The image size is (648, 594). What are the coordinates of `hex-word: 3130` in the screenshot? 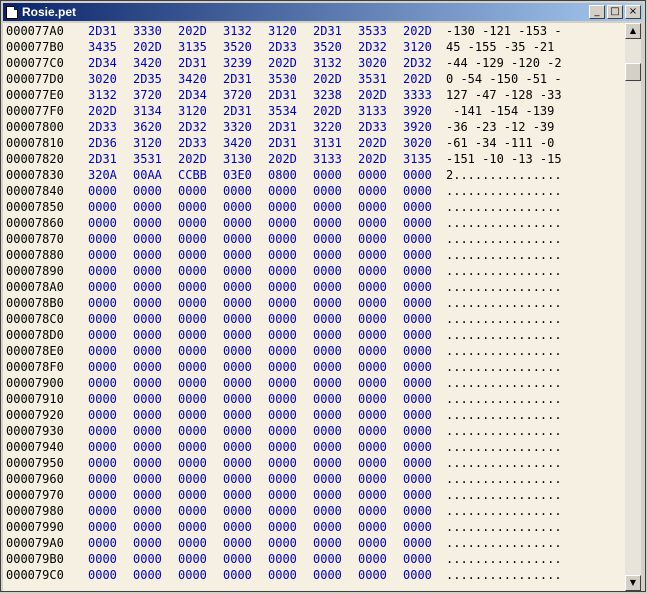 It's located at (237, 159).